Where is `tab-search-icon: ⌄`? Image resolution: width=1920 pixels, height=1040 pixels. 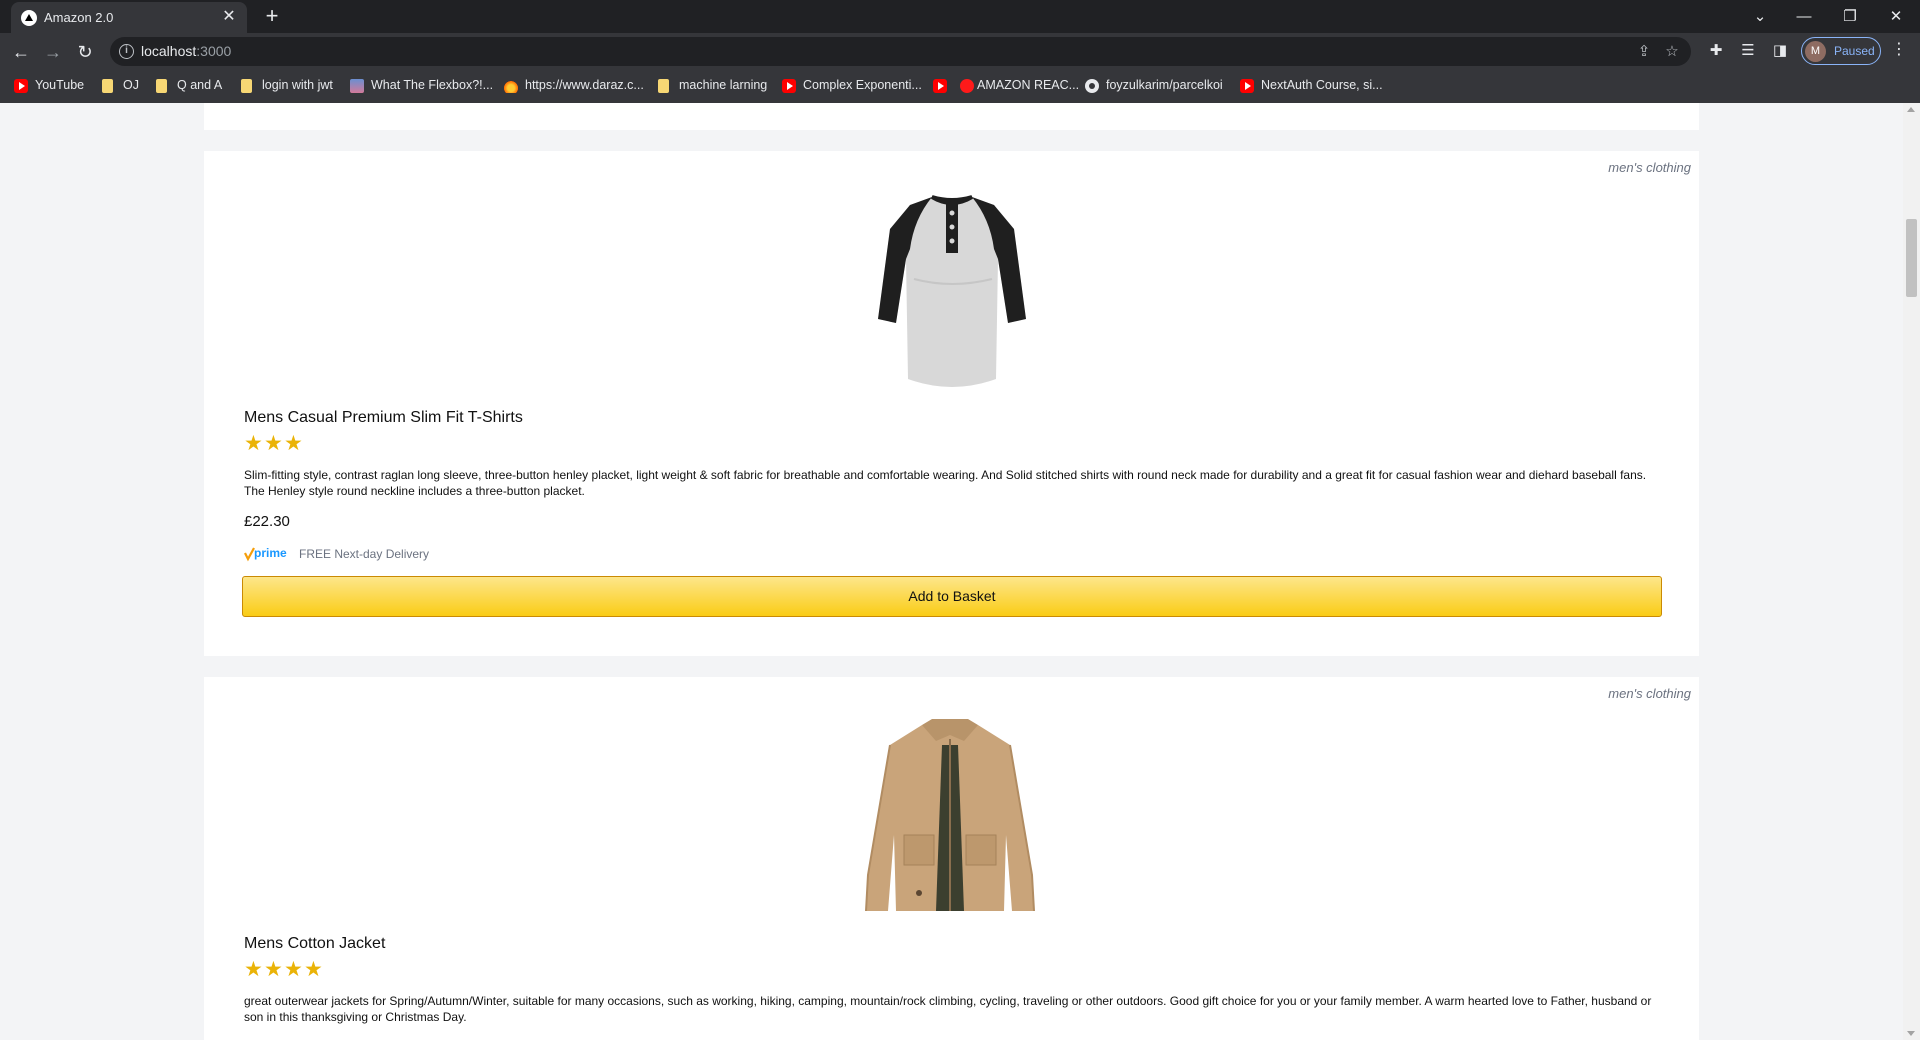 tab-search-icon: ⌄ is located at coordinates (1760, 17).